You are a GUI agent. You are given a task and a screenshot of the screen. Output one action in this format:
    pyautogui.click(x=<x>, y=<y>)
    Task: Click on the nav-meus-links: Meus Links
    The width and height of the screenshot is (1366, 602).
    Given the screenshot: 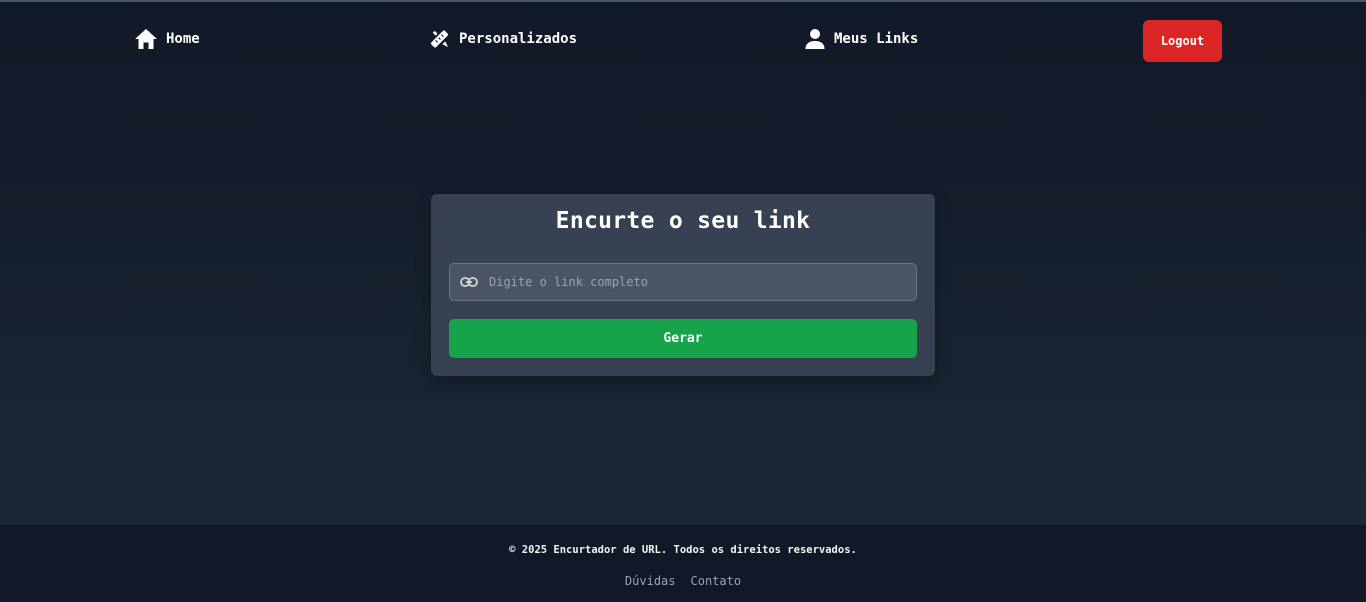 What is the action you would take?
    pyautogui.click(x=861, y=39)
    